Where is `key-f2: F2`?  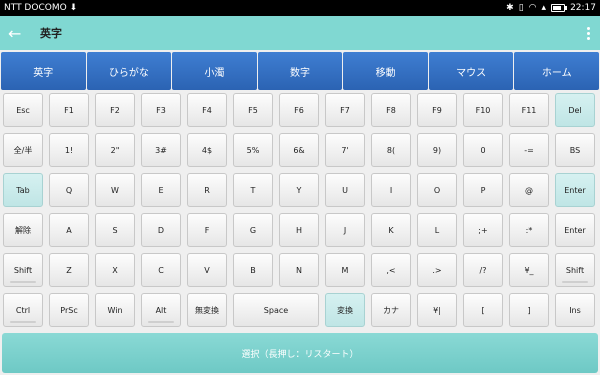 key-f2: F2 is located at coordinates (115, 110).